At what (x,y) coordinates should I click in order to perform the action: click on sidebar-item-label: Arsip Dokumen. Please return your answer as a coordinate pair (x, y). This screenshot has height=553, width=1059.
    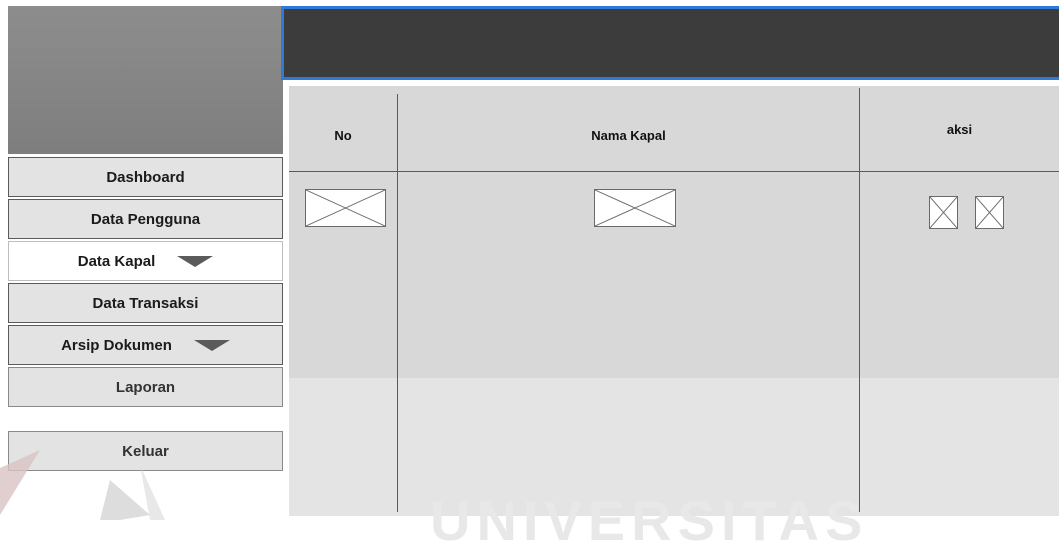
    Looking at the image, I should click on (116, 345).